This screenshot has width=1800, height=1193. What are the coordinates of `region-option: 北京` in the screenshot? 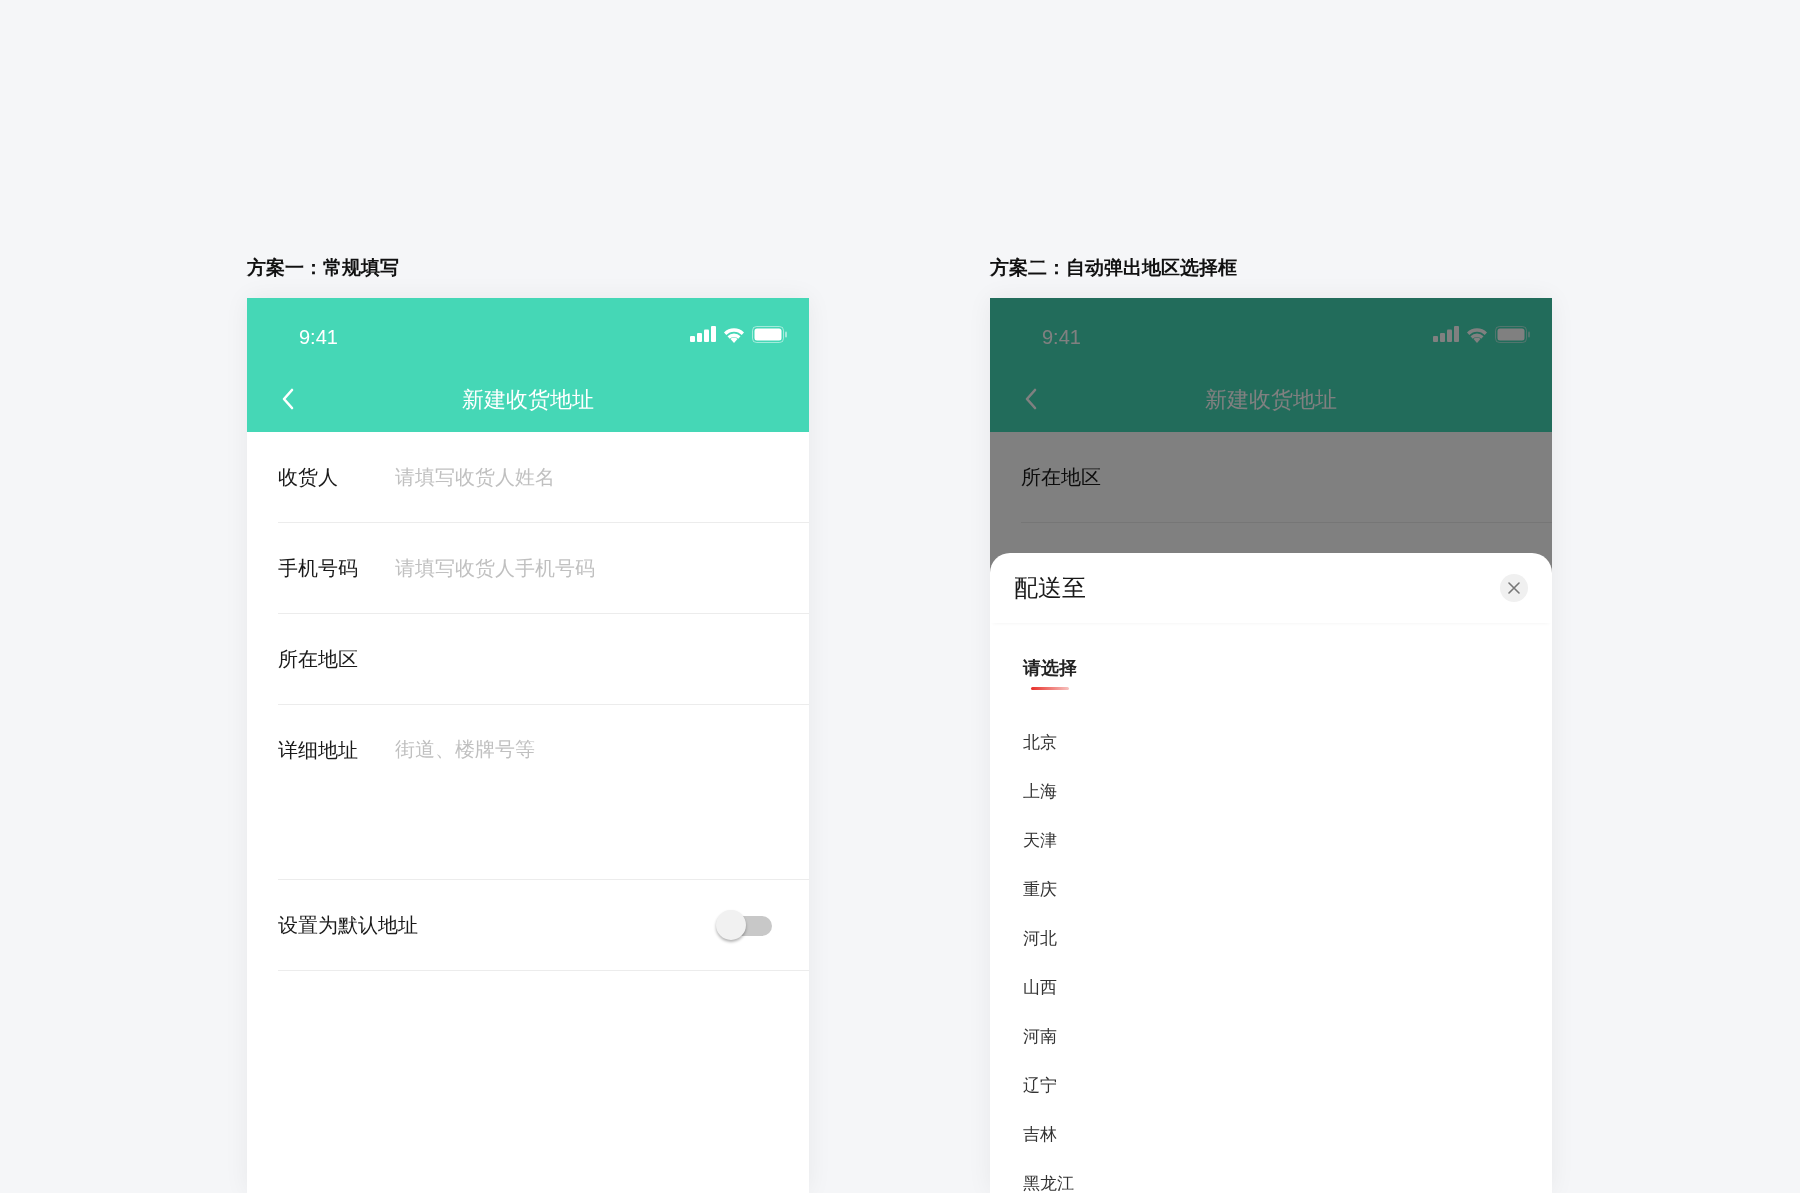 It's located at (1040, 742).